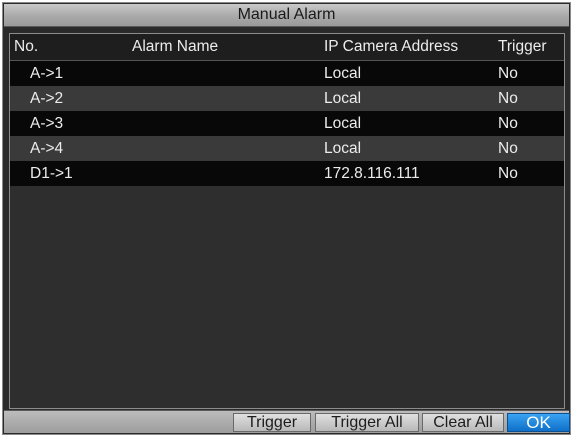 The width and height of the screenshot is (576, 438). Describe the element at coordinates (47, 123) in the screenshot. I see `cell-no: A->3` at that location.